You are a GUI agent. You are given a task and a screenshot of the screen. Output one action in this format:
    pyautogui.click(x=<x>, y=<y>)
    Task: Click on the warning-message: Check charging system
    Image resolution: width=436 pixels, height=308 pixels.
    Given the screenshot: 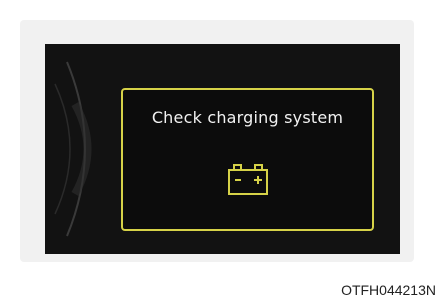 What is the action you would take?
    pyautogui.click(x=247, y=117)
    